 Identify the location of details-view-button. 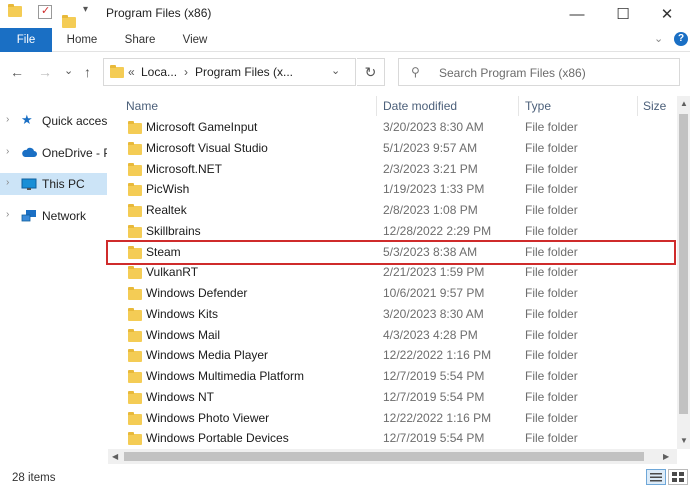
(656, 477).